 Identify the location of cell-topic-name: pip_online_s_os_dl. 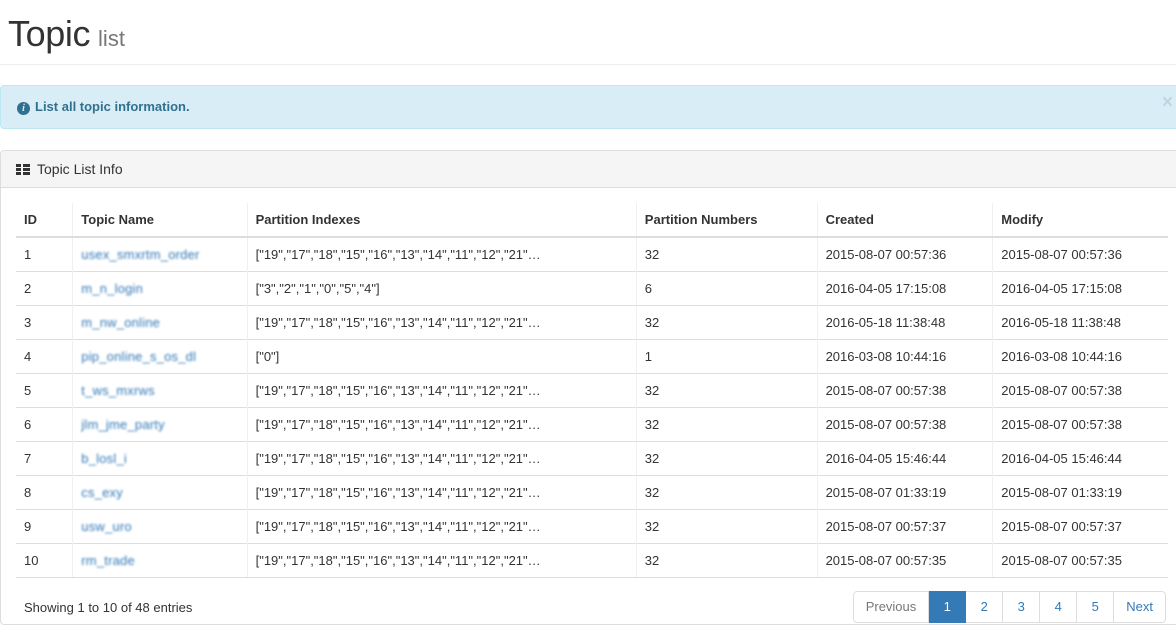
(160, 356).